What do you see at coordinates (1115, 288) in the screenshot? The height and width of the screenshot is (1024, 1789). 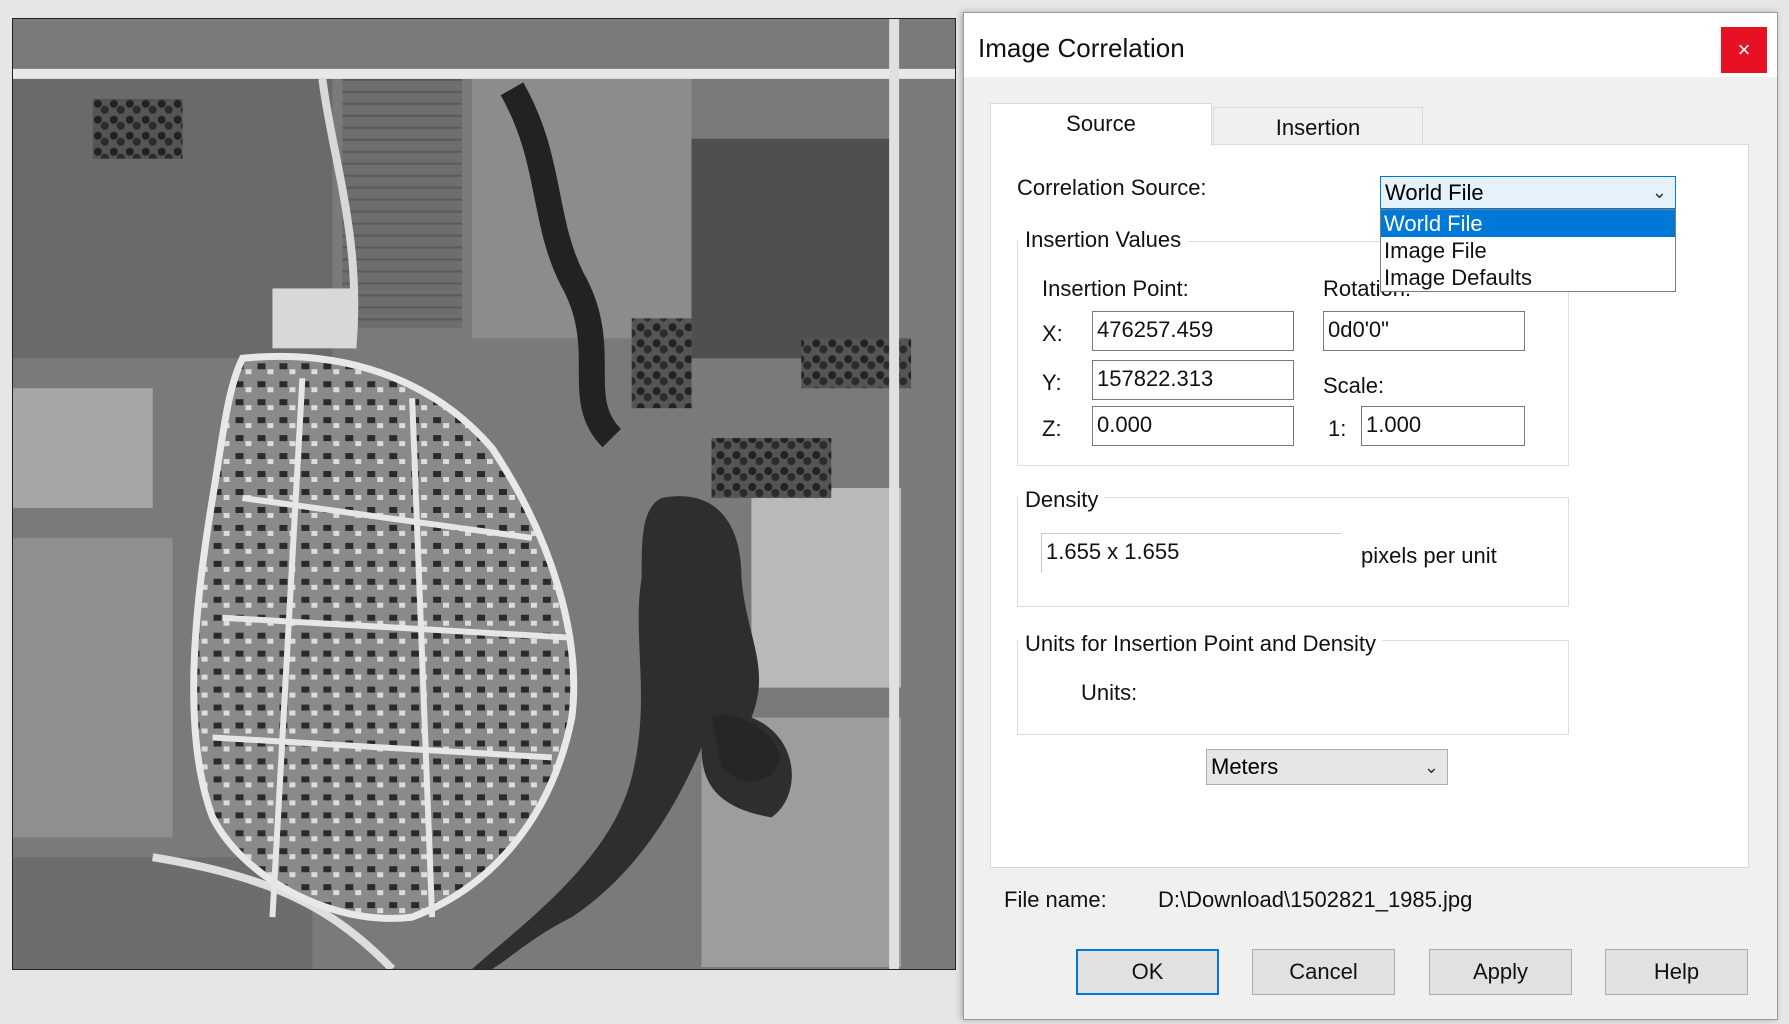 I see `insertion-point-label: Insertion Point:` at bounding box center [1115, 288].